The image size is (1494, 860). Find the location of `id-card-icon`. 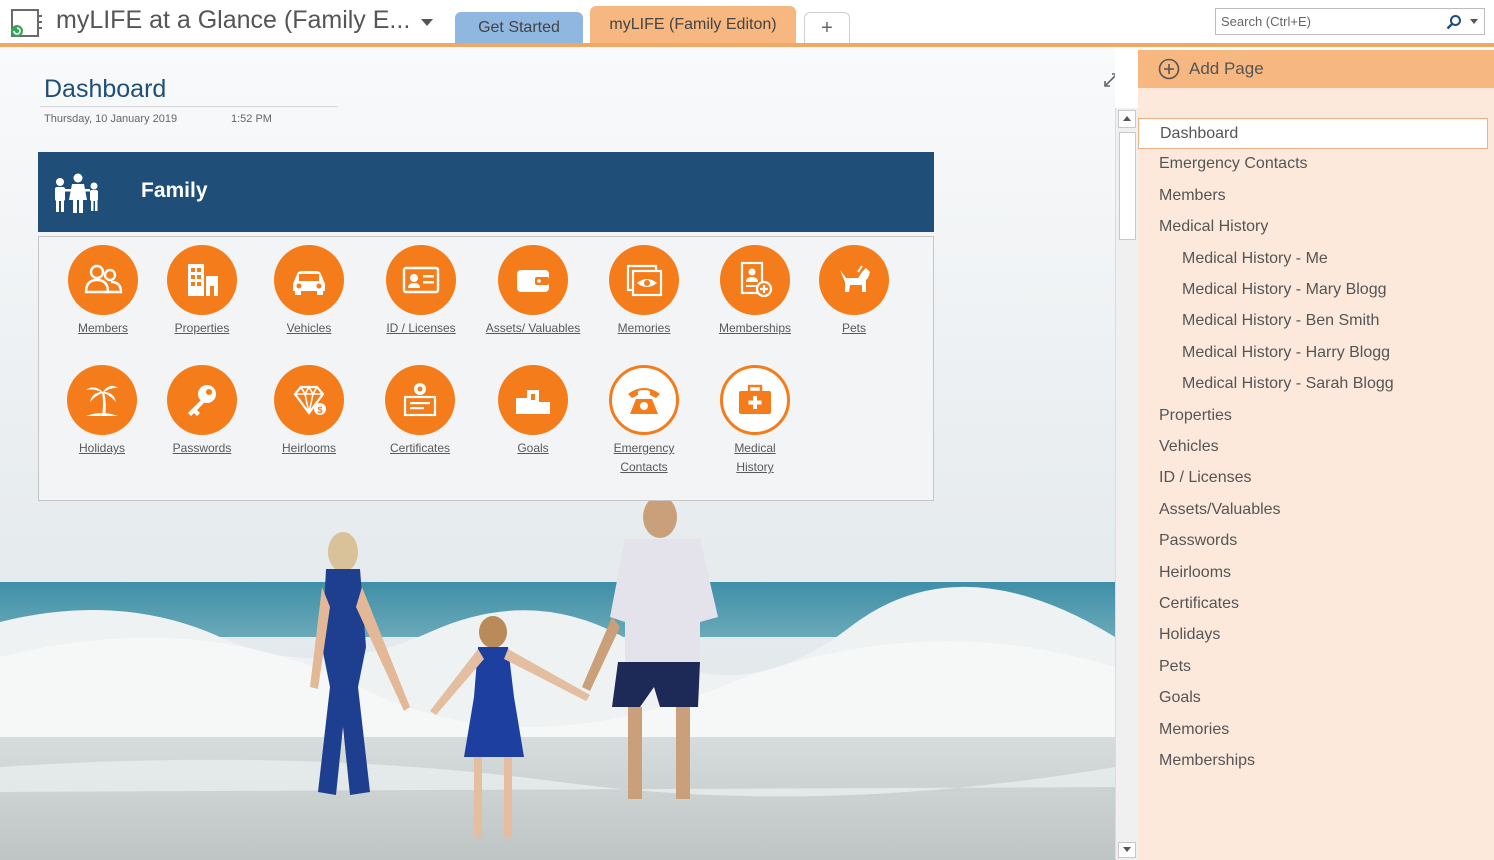

id-card-icon is located at coordinates (421, 280).